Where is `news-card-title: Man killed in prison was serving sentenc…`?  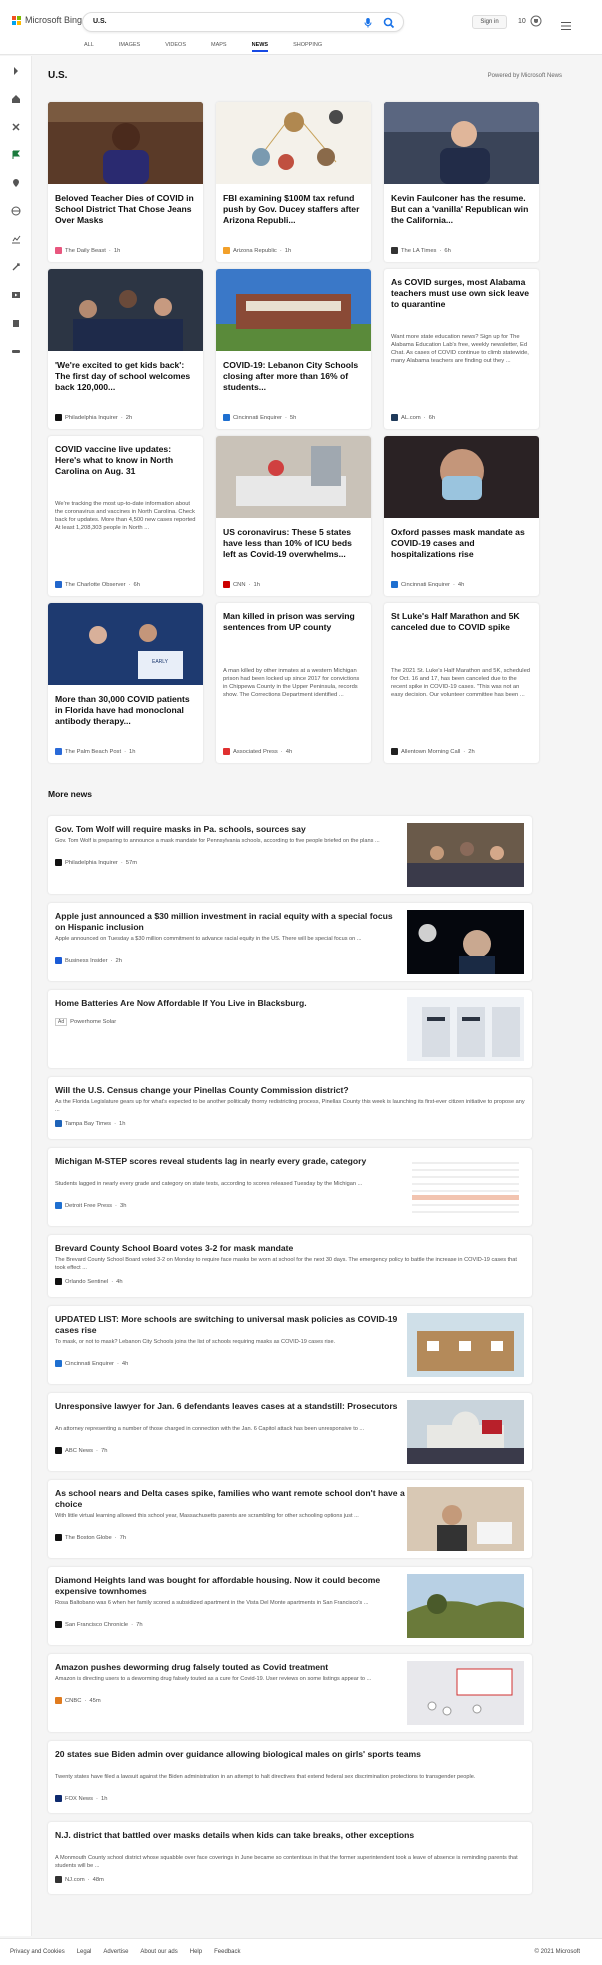
news-card-title: Man killed in prison was serving sentenc… is located at coordinates (293, 622).